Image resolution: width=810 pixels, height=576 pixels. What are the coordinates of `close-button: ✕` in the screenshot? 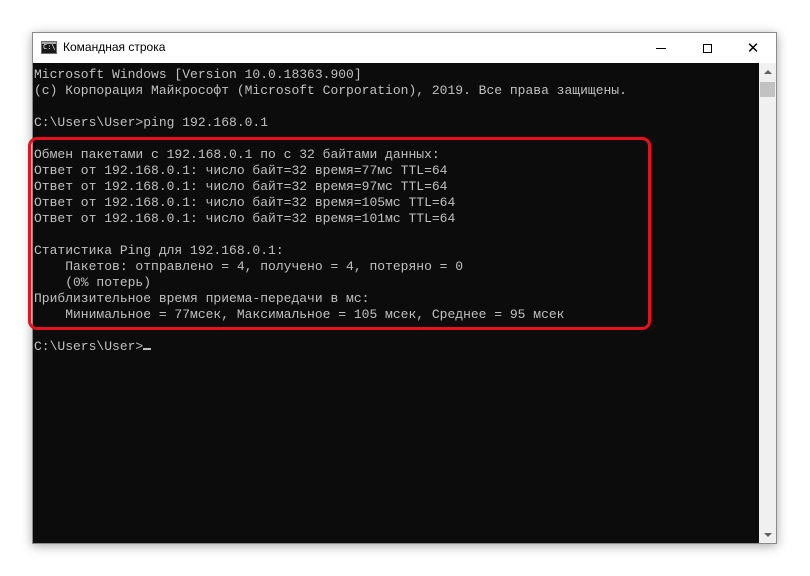 It's located at (753, 48).